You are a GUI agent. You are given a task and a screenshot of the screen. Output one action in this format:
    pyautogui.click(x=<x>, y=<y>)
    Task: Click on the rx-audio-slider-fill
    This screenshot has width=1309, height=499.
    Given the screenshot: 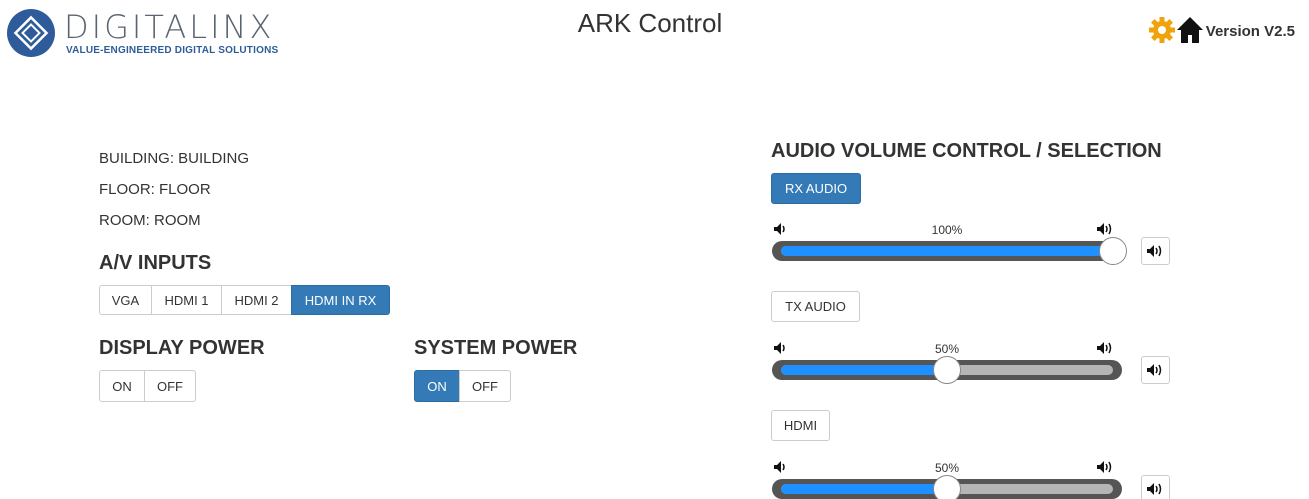 What is the action you would take?
    pyautogui.click(x=947, y=251)
    